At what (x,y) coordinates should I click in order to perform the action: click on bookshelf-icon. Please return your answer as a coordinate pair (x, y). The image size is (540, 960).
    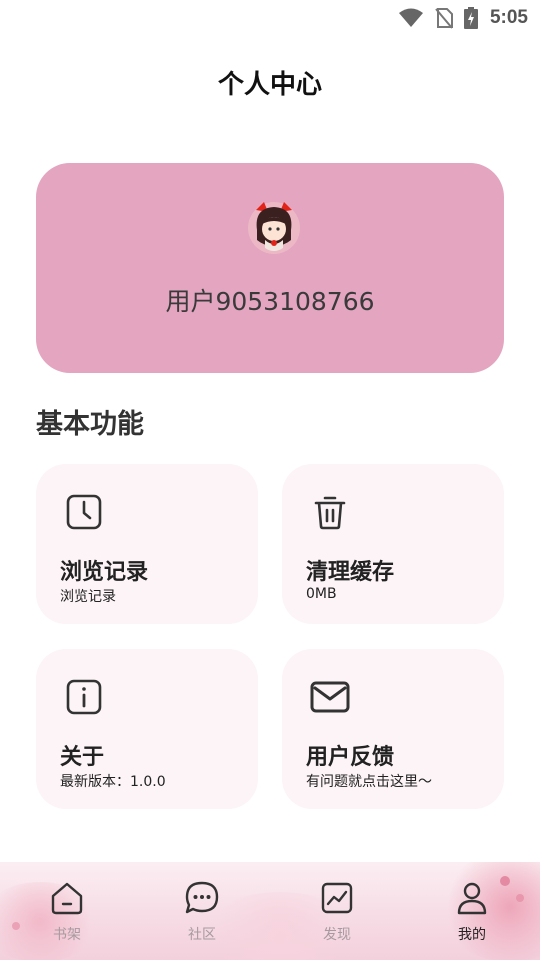
    Looking at the image, I should click on (67, 898).